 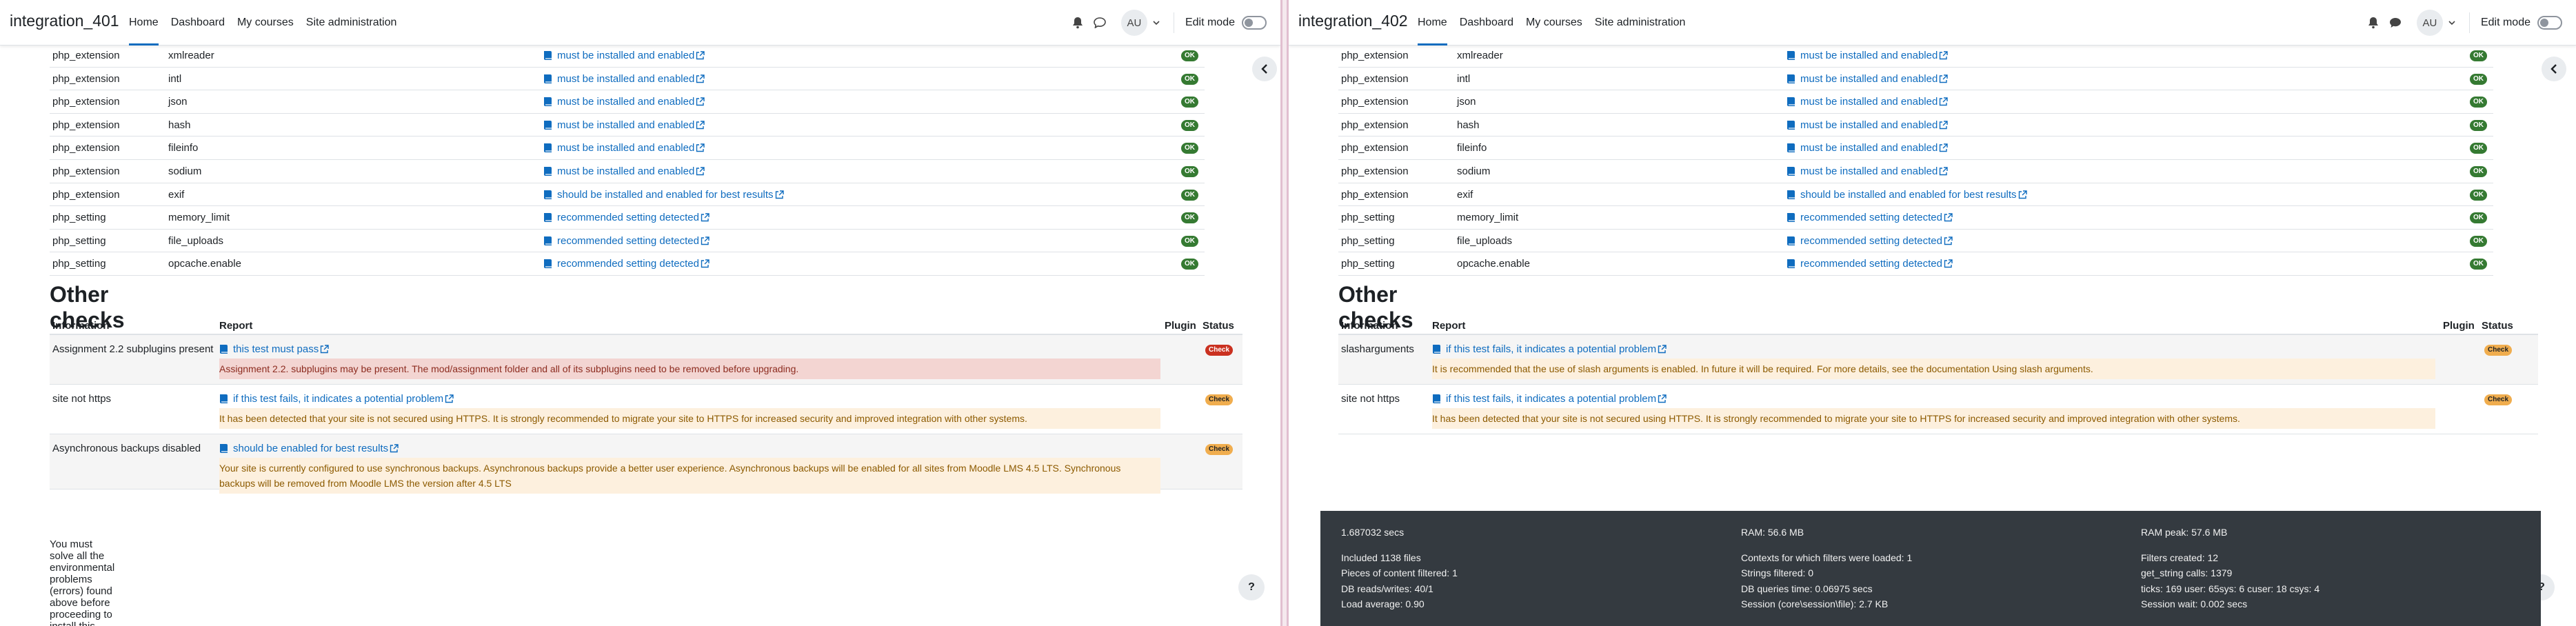 What do you see at coordinates (1485, 240) in the screenshot?
I see `row-name: file_uploads` at bounding box center [1485, 240].